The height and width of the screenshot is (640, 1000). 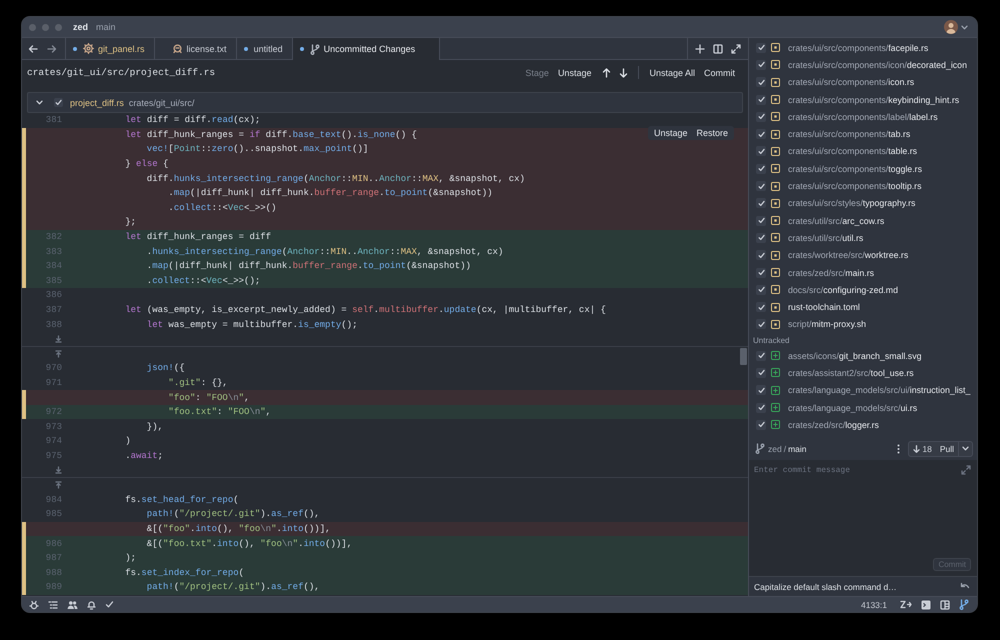 I want to click on file-row: crates/zed/src/main.rs, so click(x=863, y=273).